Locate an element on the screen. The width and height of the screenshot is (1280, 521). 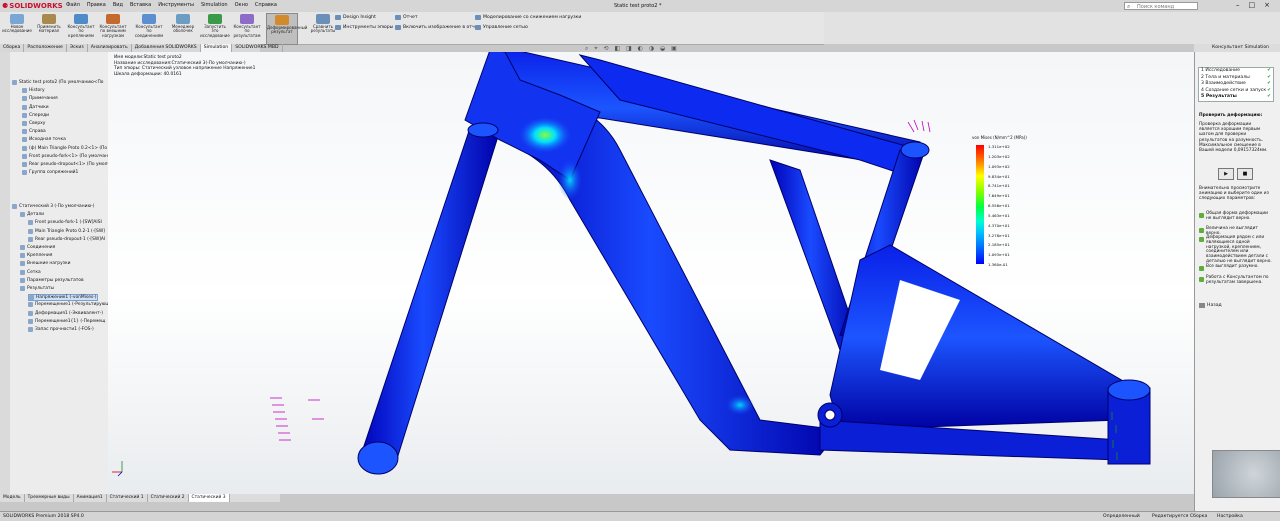
ribbon-small-button: Включить изображение в отчет is located at coordinates (437, 27).